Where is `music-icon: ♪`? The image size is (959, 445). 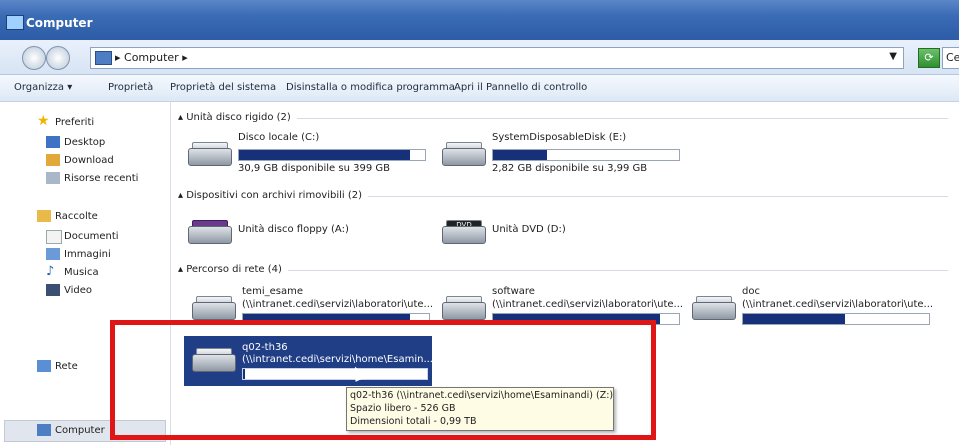
music-icon: ♪ is located at coordinates (50, 271).